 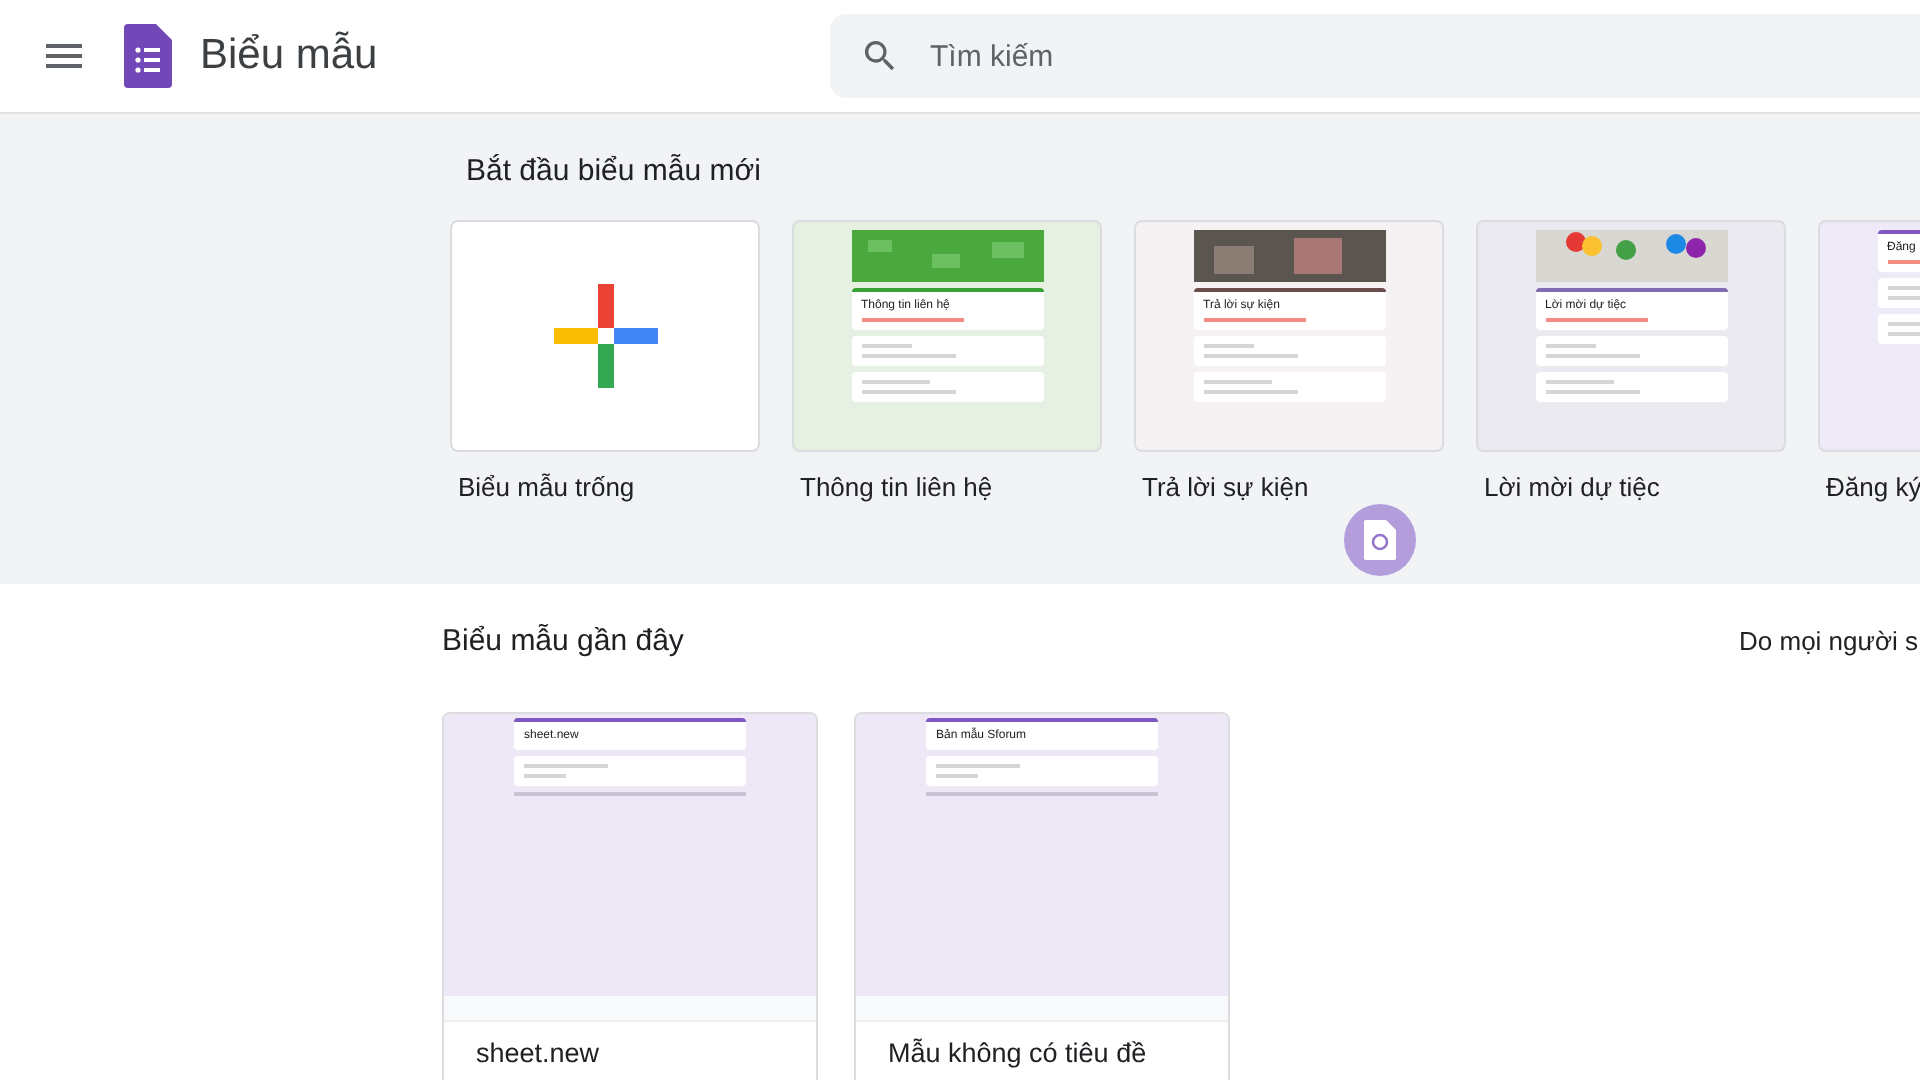 I want to click on form-name: Mẫu không có tiêu đề, so click(x=1018, y=1053).